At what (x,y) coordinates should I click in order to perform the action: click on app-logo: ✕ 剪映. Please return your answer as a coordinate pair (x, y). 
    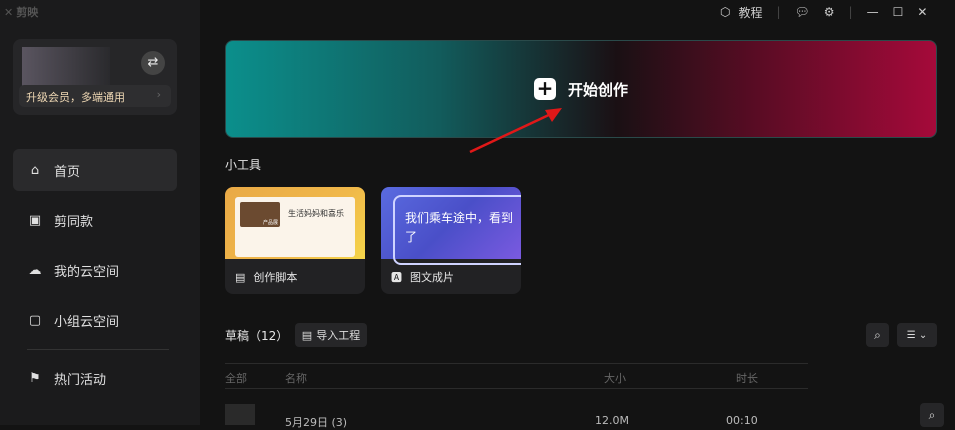
    Looking at the image, I should click on (21, 12).